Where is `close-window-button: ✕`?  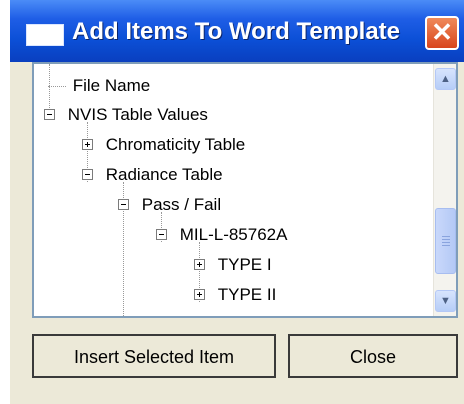
close-window-button: ✕ is located at coordinates (442, 33).